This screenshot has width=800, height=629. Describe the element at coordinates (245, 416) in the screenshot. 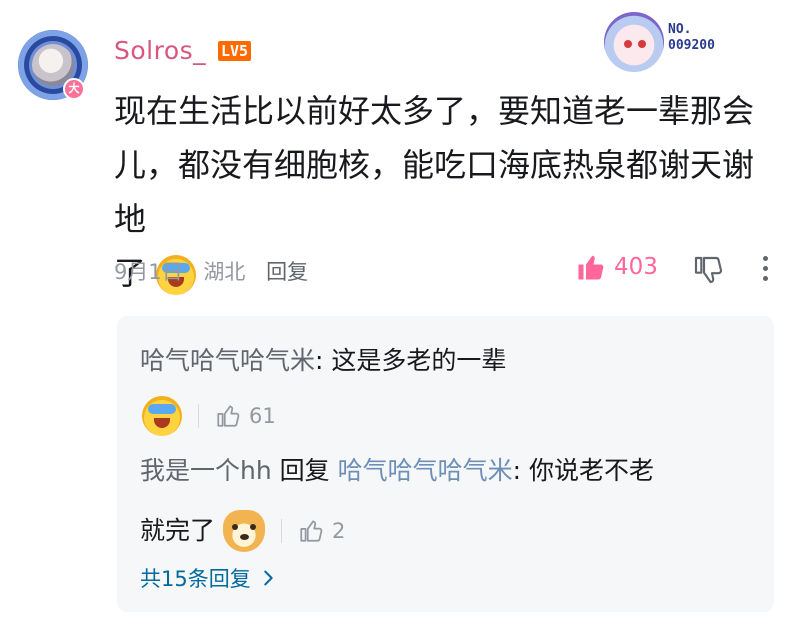

I see `reply-like-button: 61` at that location.